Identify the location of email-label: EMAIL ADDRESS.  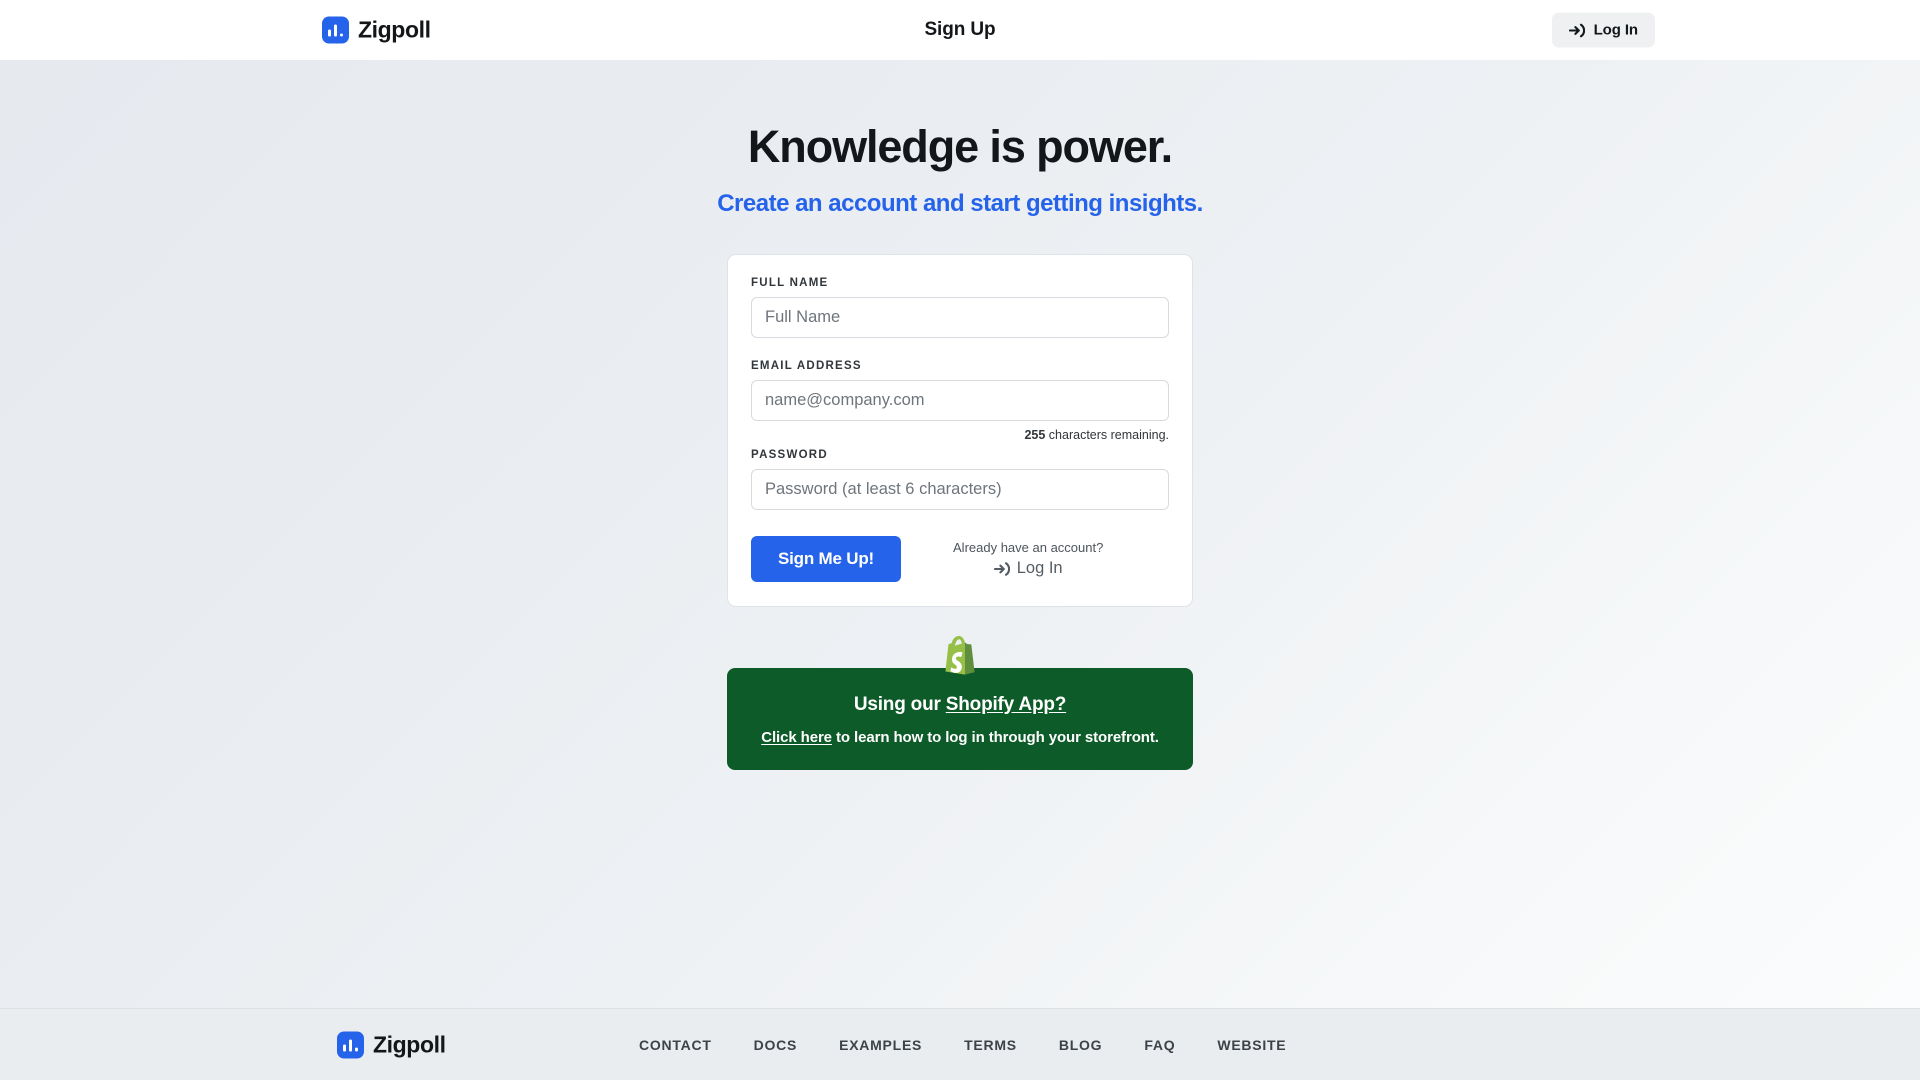
(806, 365).